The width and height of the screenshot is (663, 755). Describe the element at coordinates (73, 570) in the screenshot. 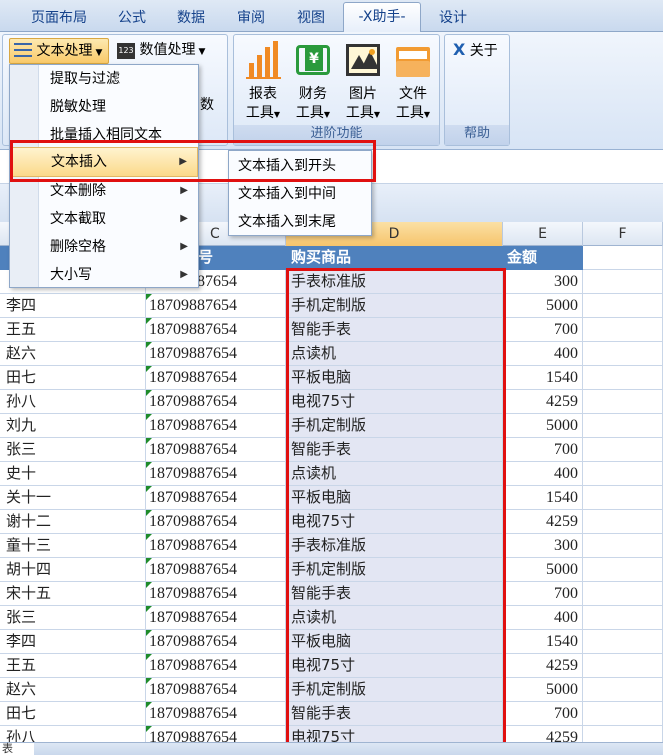

I see `cell-name: 胡十四` at that location.